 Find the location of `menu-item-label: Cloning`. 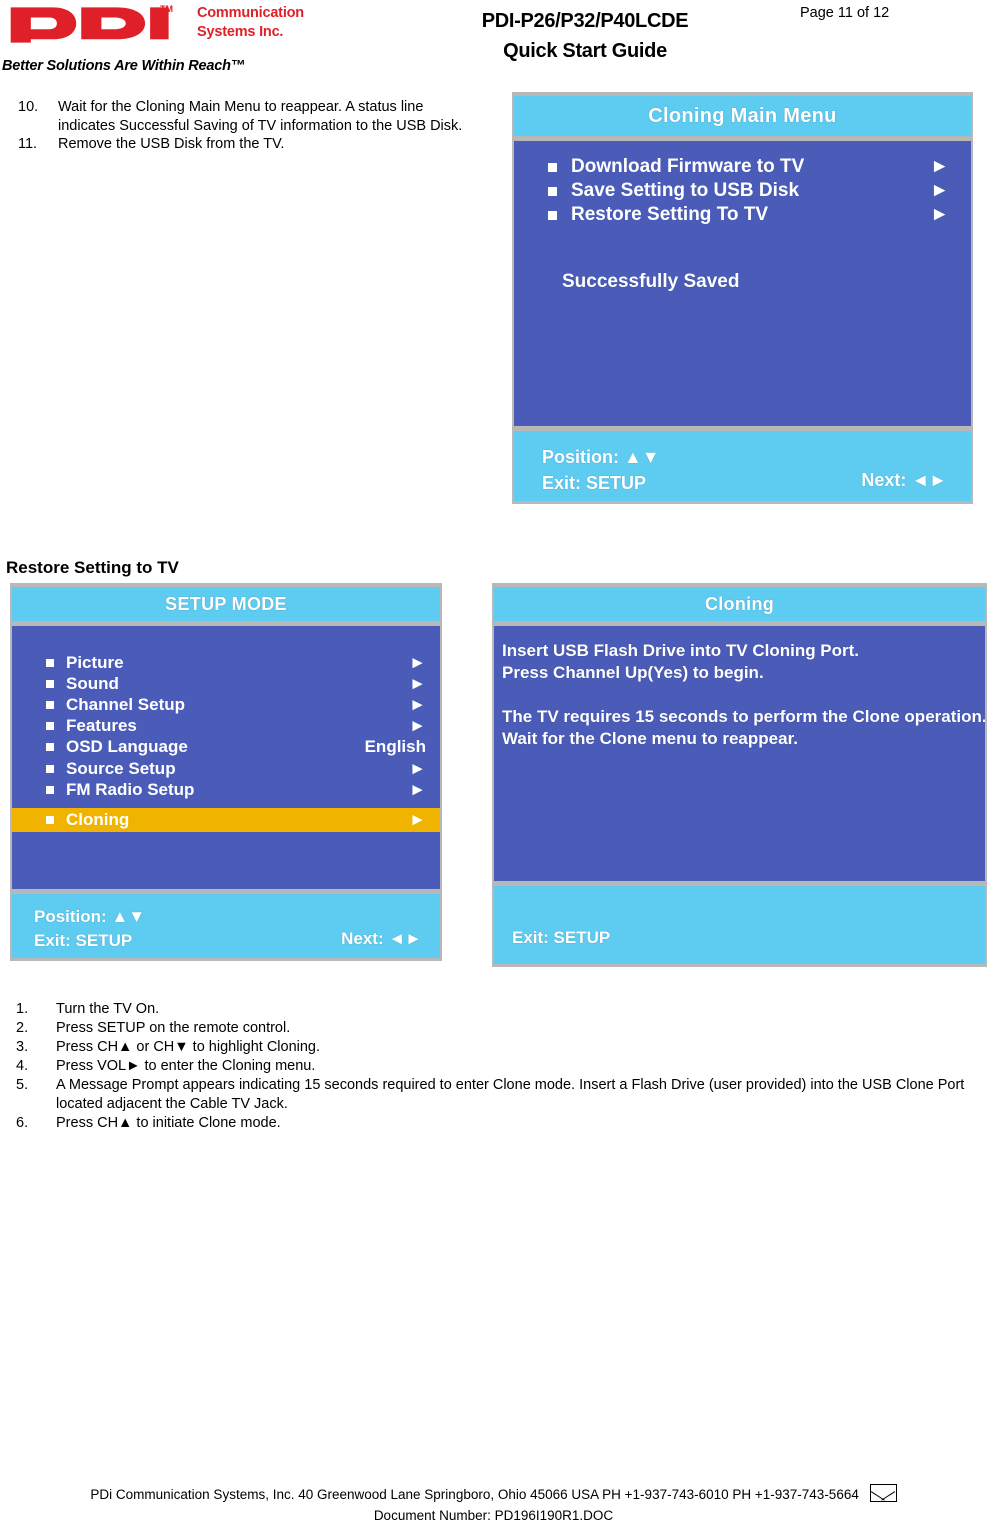

menu-item-label: Cloning is located at coordinates (98, 820).